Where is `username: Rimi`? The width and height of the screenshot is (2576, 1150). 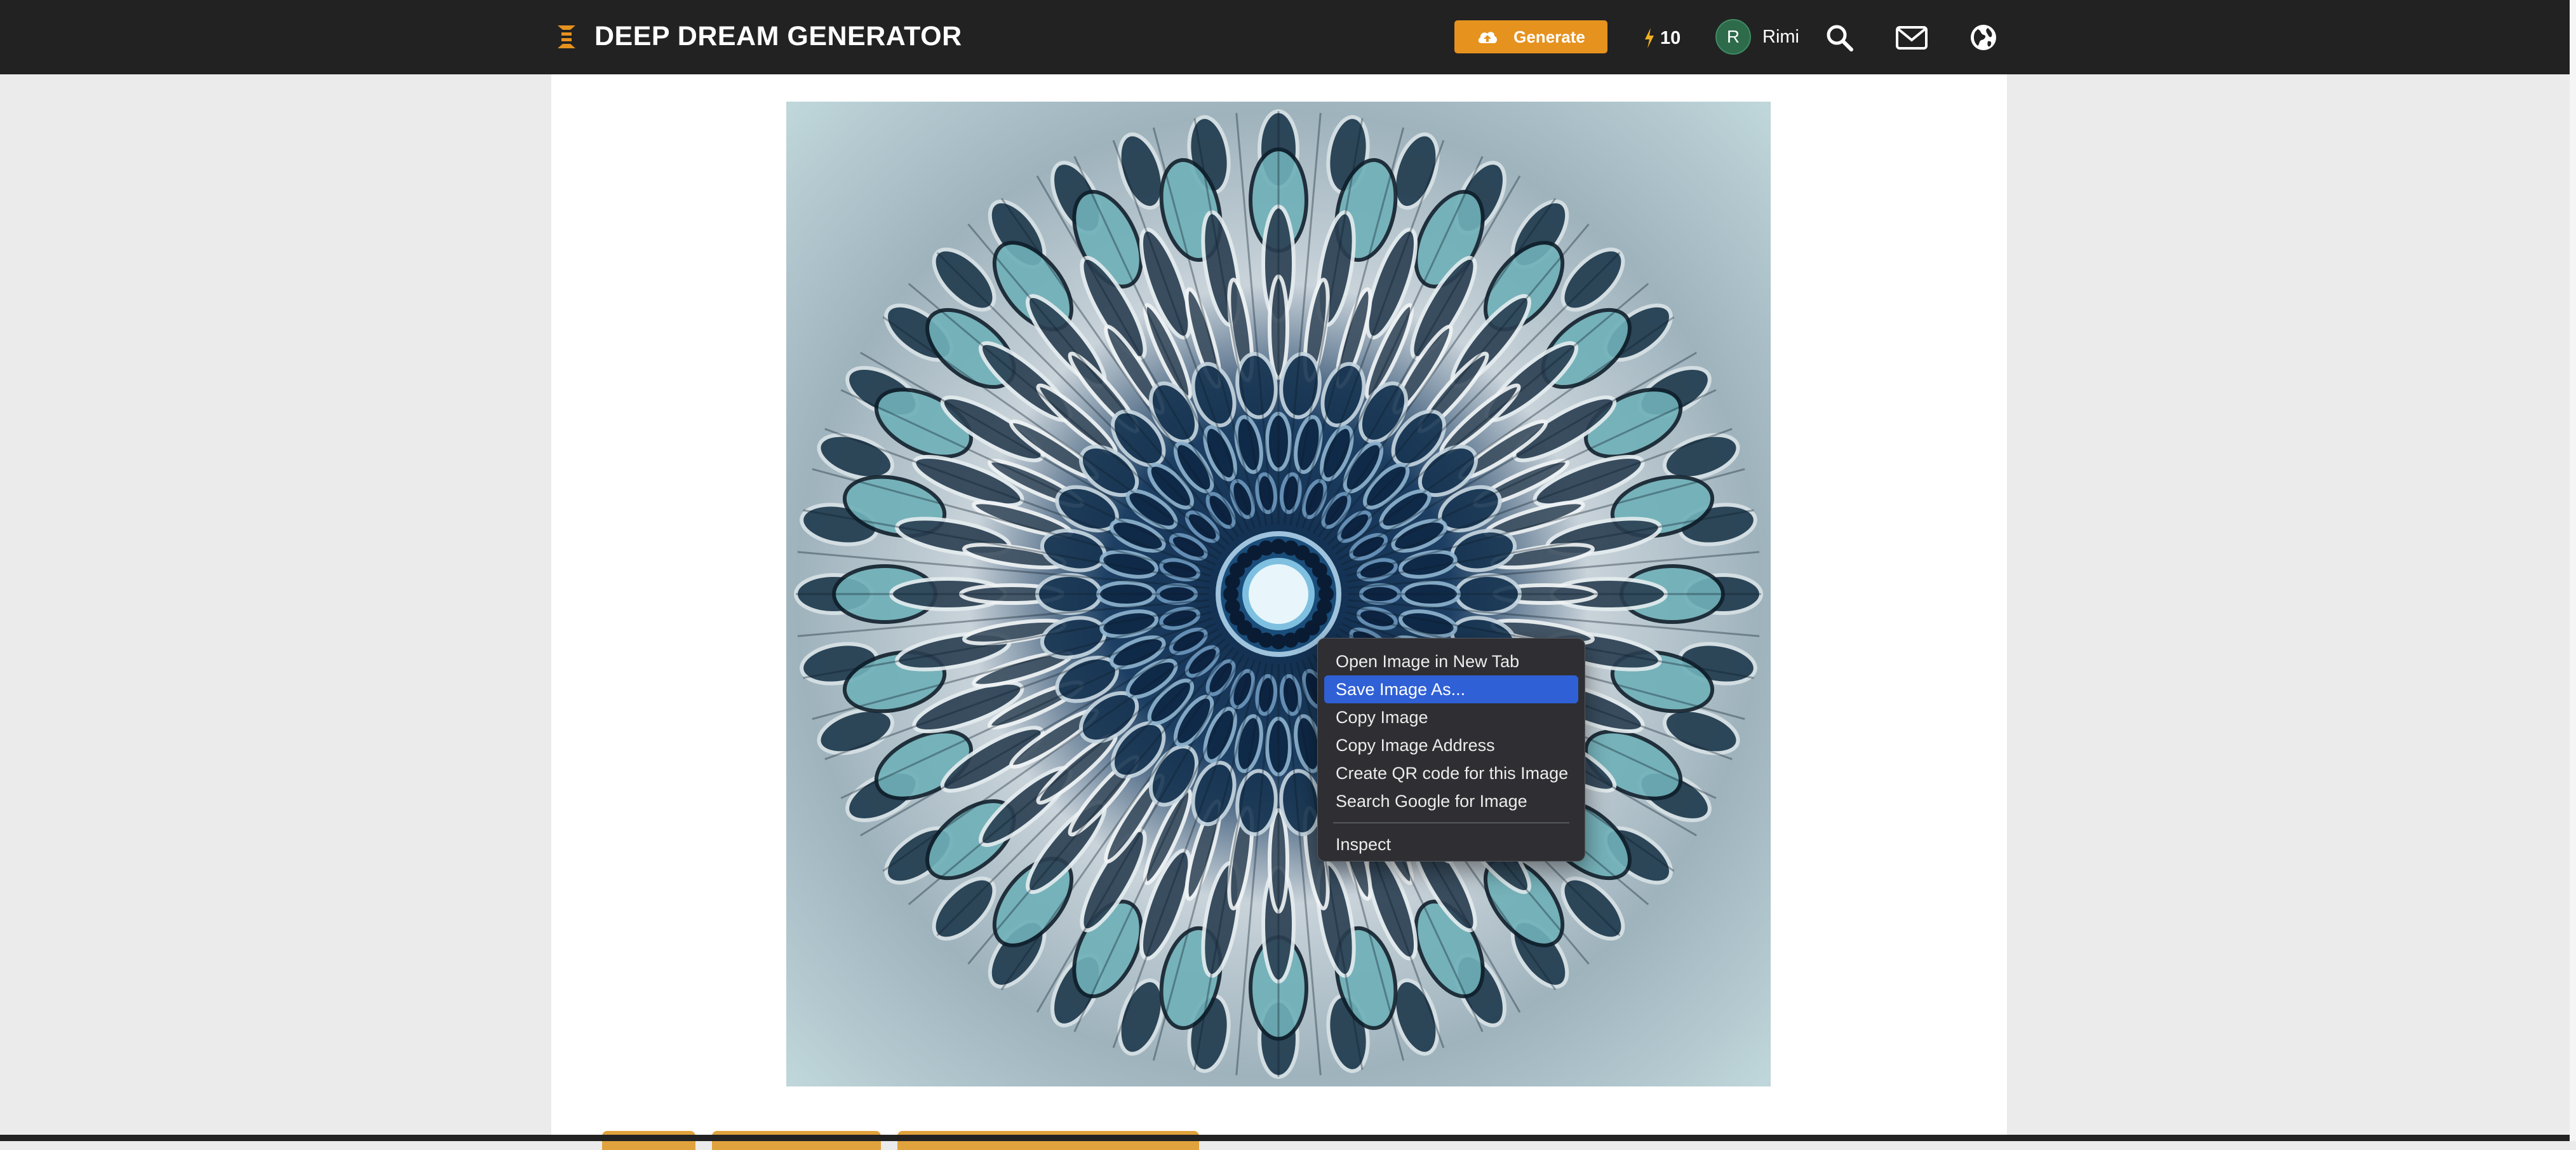
username: Rimi is located at coordinates (1780, 37).